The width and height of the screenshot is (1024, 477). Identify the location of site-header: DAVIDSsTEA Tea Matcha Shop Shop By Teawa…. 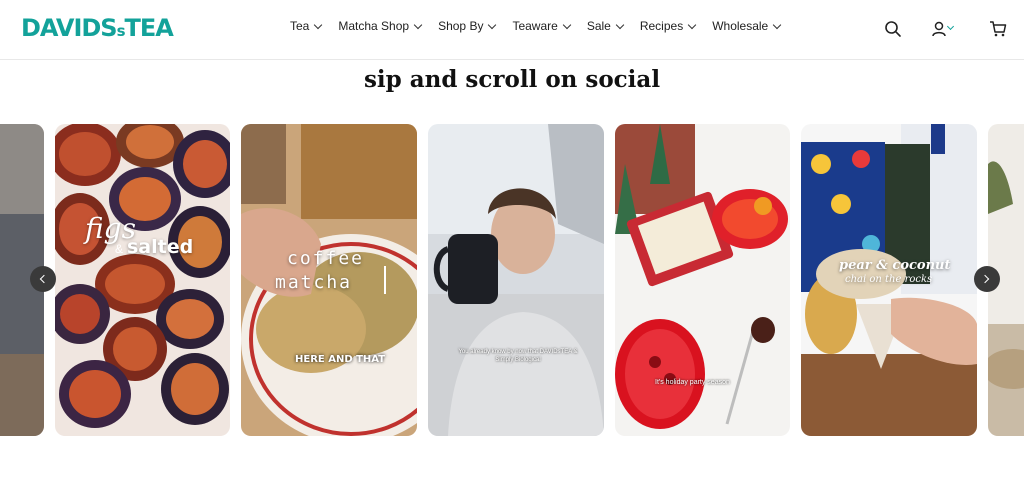
(512, 30).